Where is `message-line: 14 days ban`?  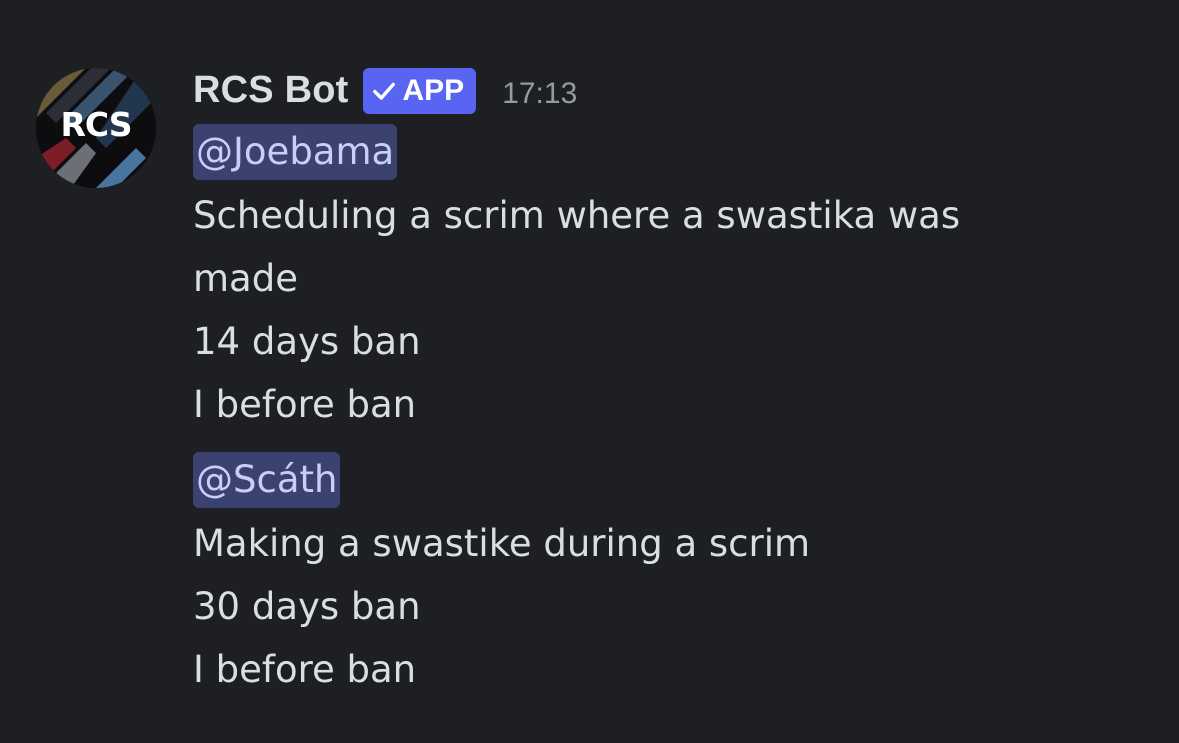
message-line: 14 days ban is located at coordinates (307, 341).